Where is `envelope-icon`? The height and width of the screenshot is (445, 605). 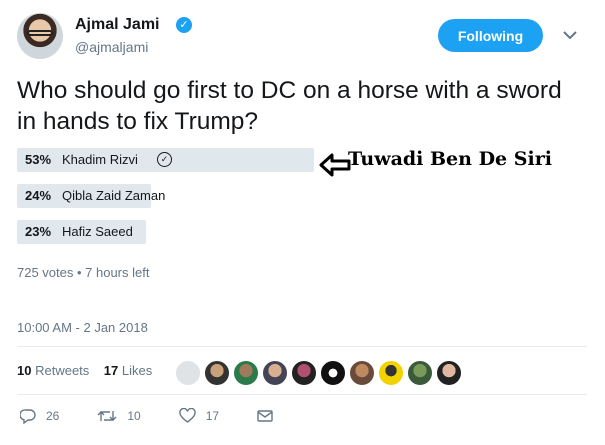 envelope-icon is located at coordinates (265, 416).